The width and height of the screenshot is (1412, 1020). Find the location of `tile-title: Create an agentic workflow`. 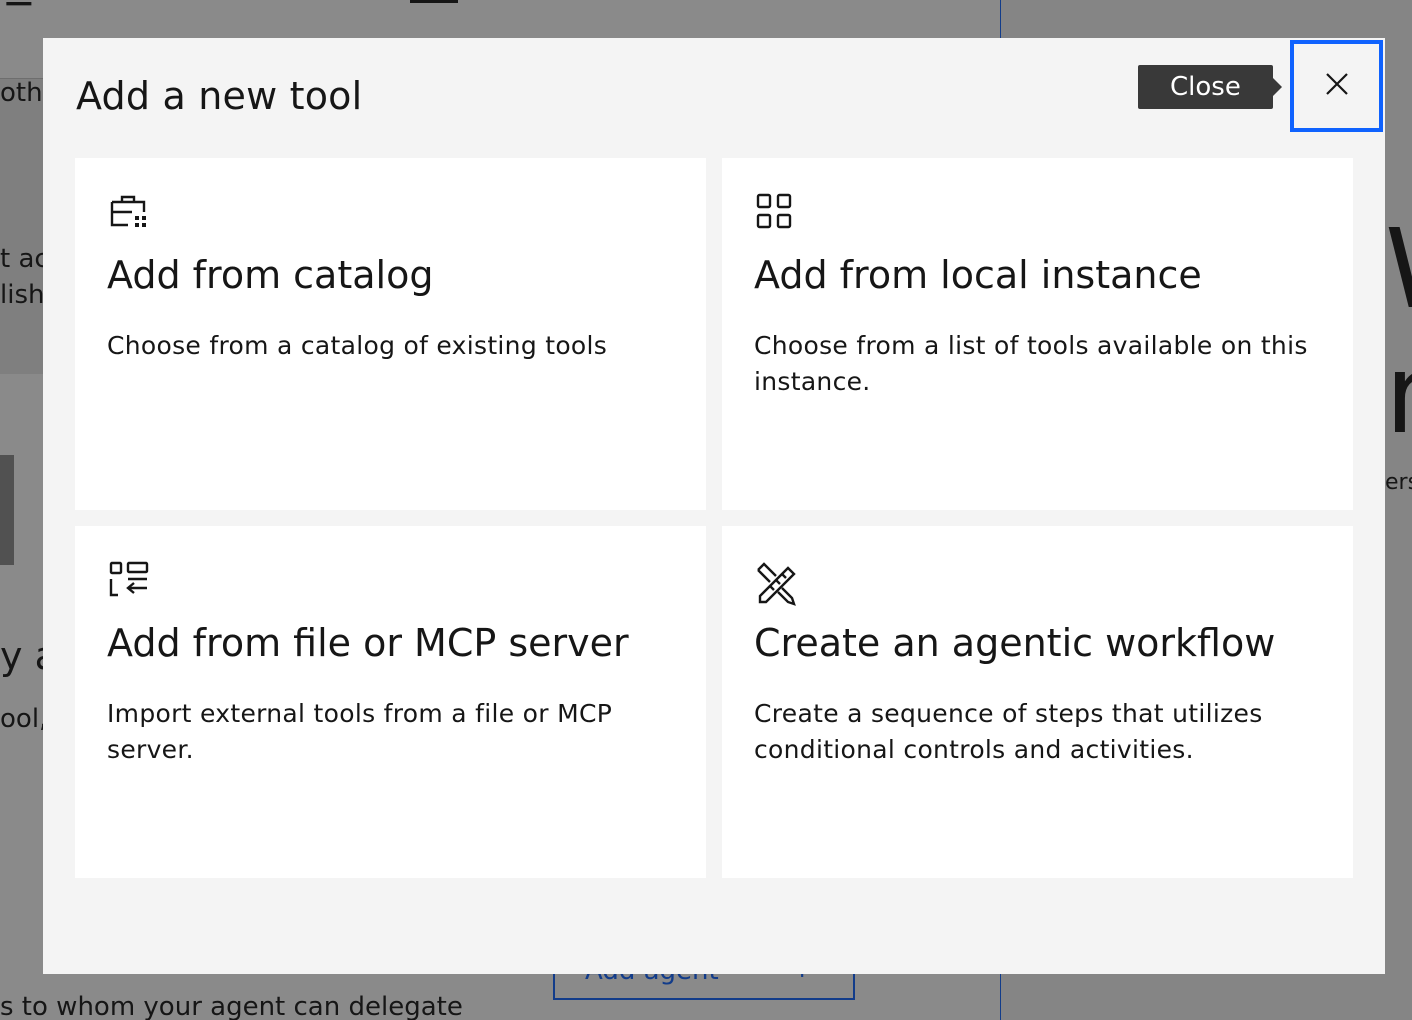

tile-title: Create an agentic workflow is located at coordinates (1015, 643).